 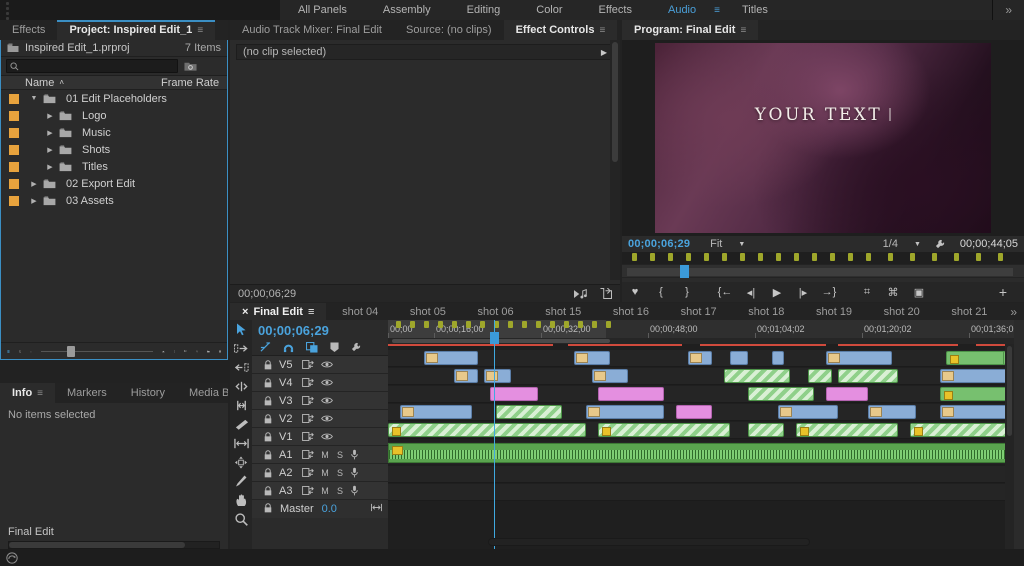 I want to click on workspace-editing: Editing, so click(x=484, y=10).